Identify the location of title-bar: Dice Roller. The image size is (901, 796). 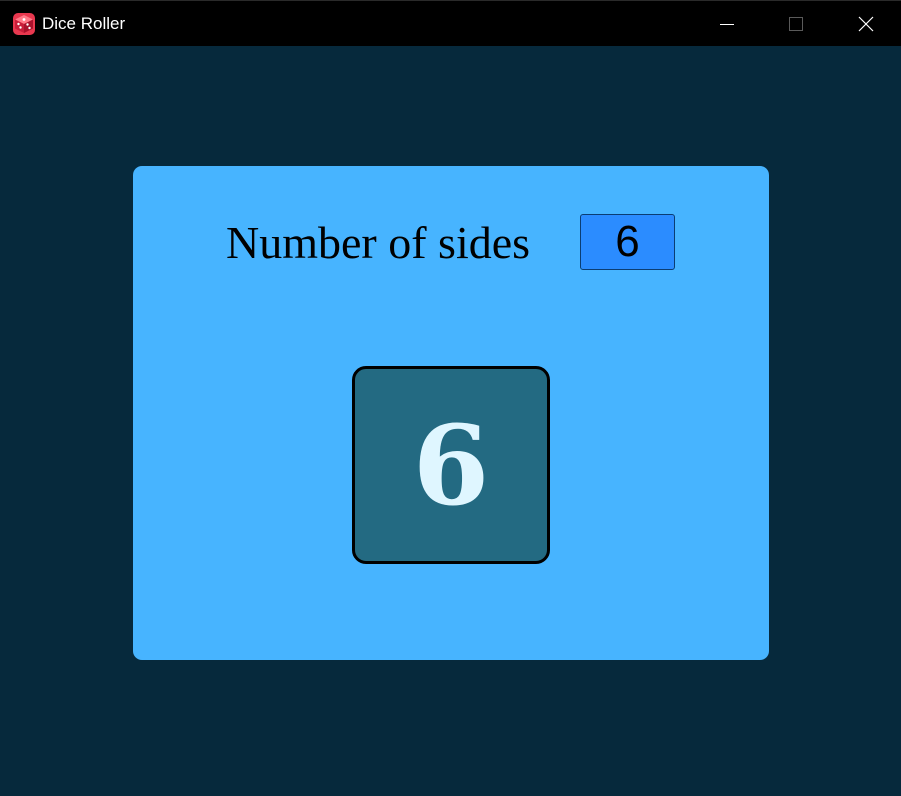
(450, 23).